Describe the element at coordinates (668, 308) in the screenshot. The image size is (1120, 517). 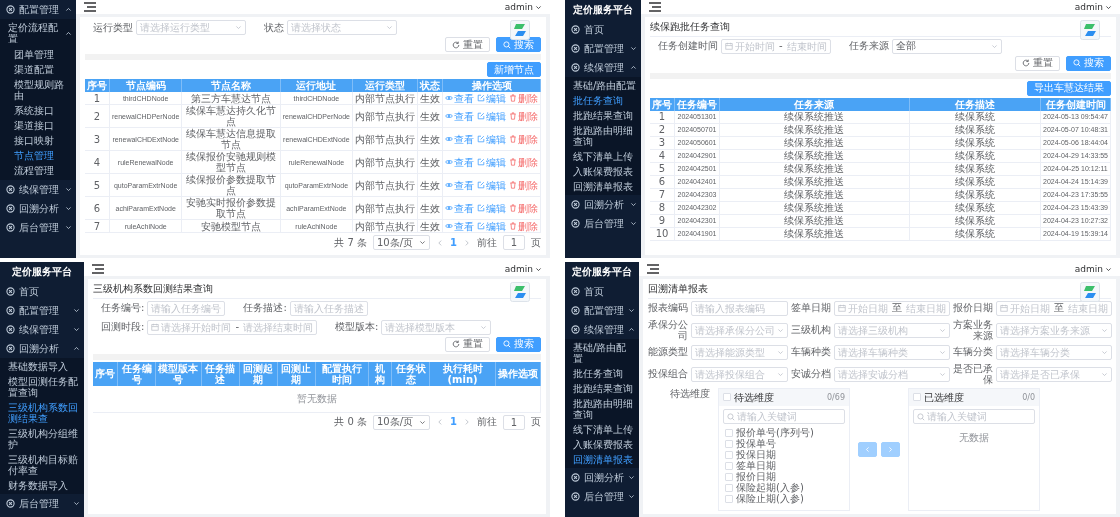
I see `field-label: 报表编码` at that location.